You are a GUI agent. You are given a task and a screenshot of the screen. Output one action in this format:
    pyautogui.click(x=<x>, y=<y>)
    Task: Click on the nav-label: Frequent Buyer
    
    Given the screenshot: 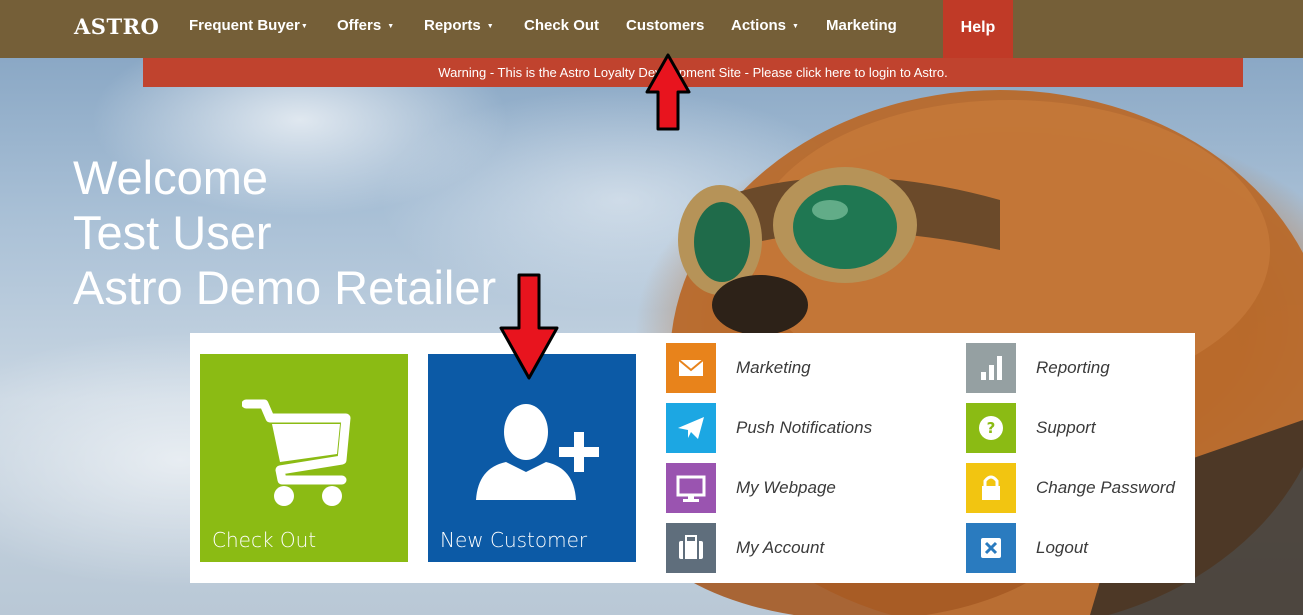 What is the action you would take?
    pyautogui.click(x=244, y=25)
    